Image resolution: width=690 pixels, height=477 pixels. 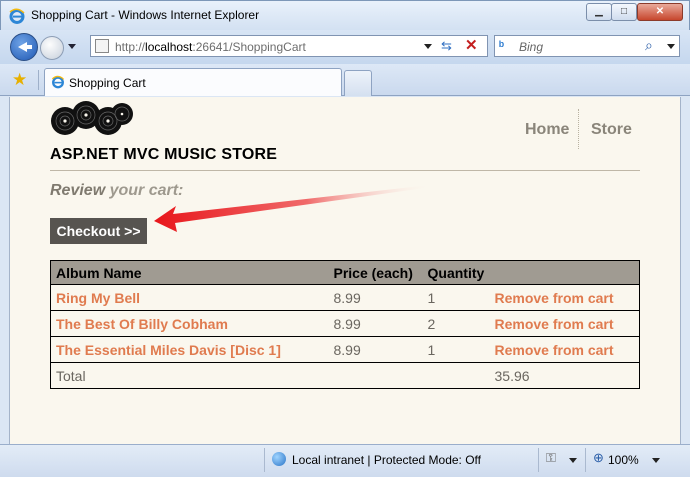 What do you see at coordinates (17, 16) in the screenshot?
I see `ie-logo-icon` at bounding box center [17, 16].